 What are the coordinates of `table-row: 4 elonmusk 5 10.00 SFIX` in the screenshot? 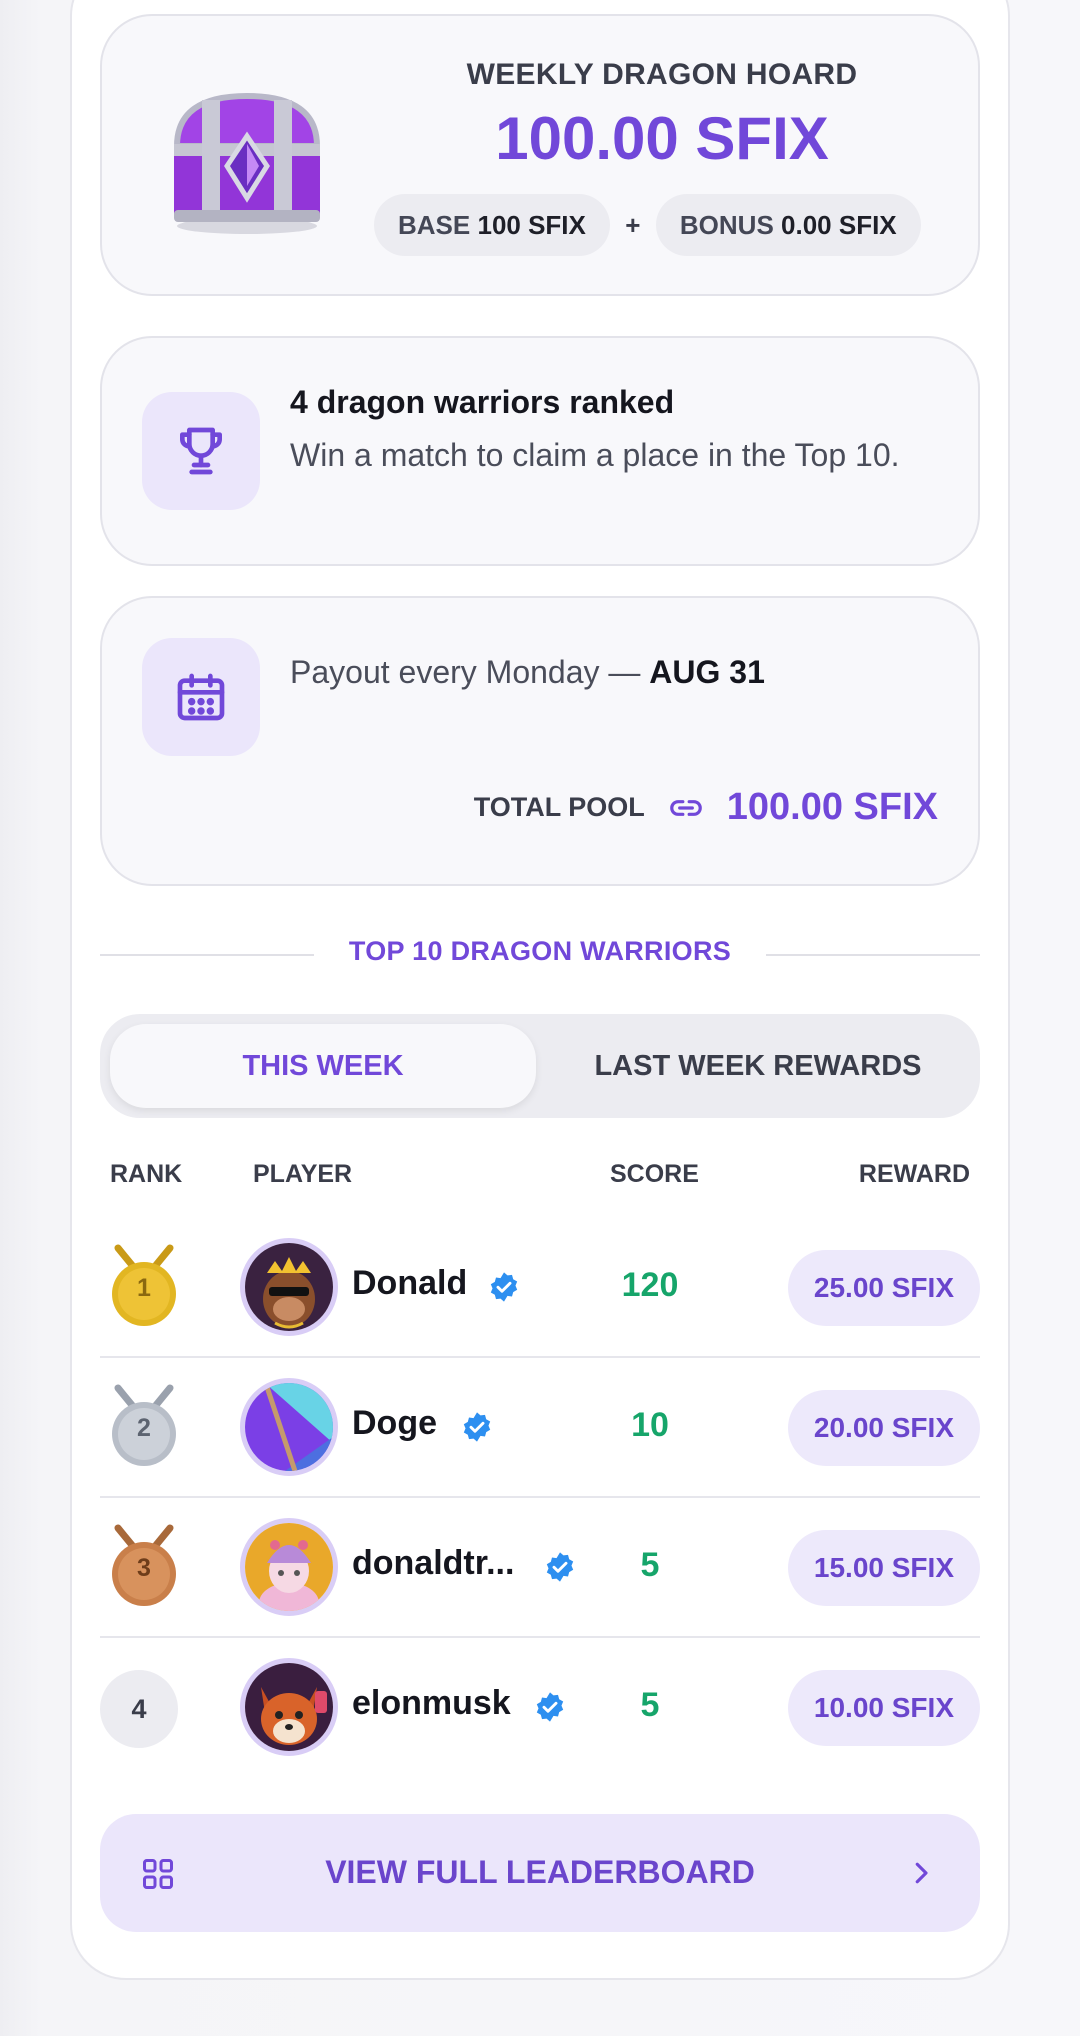 It's located at (540, 1708).